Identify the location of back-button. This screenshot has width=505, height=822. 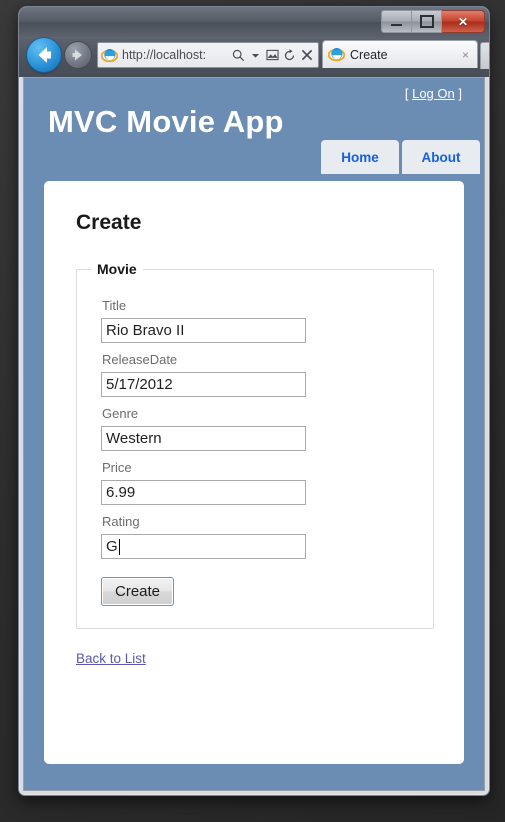
(44, 55).